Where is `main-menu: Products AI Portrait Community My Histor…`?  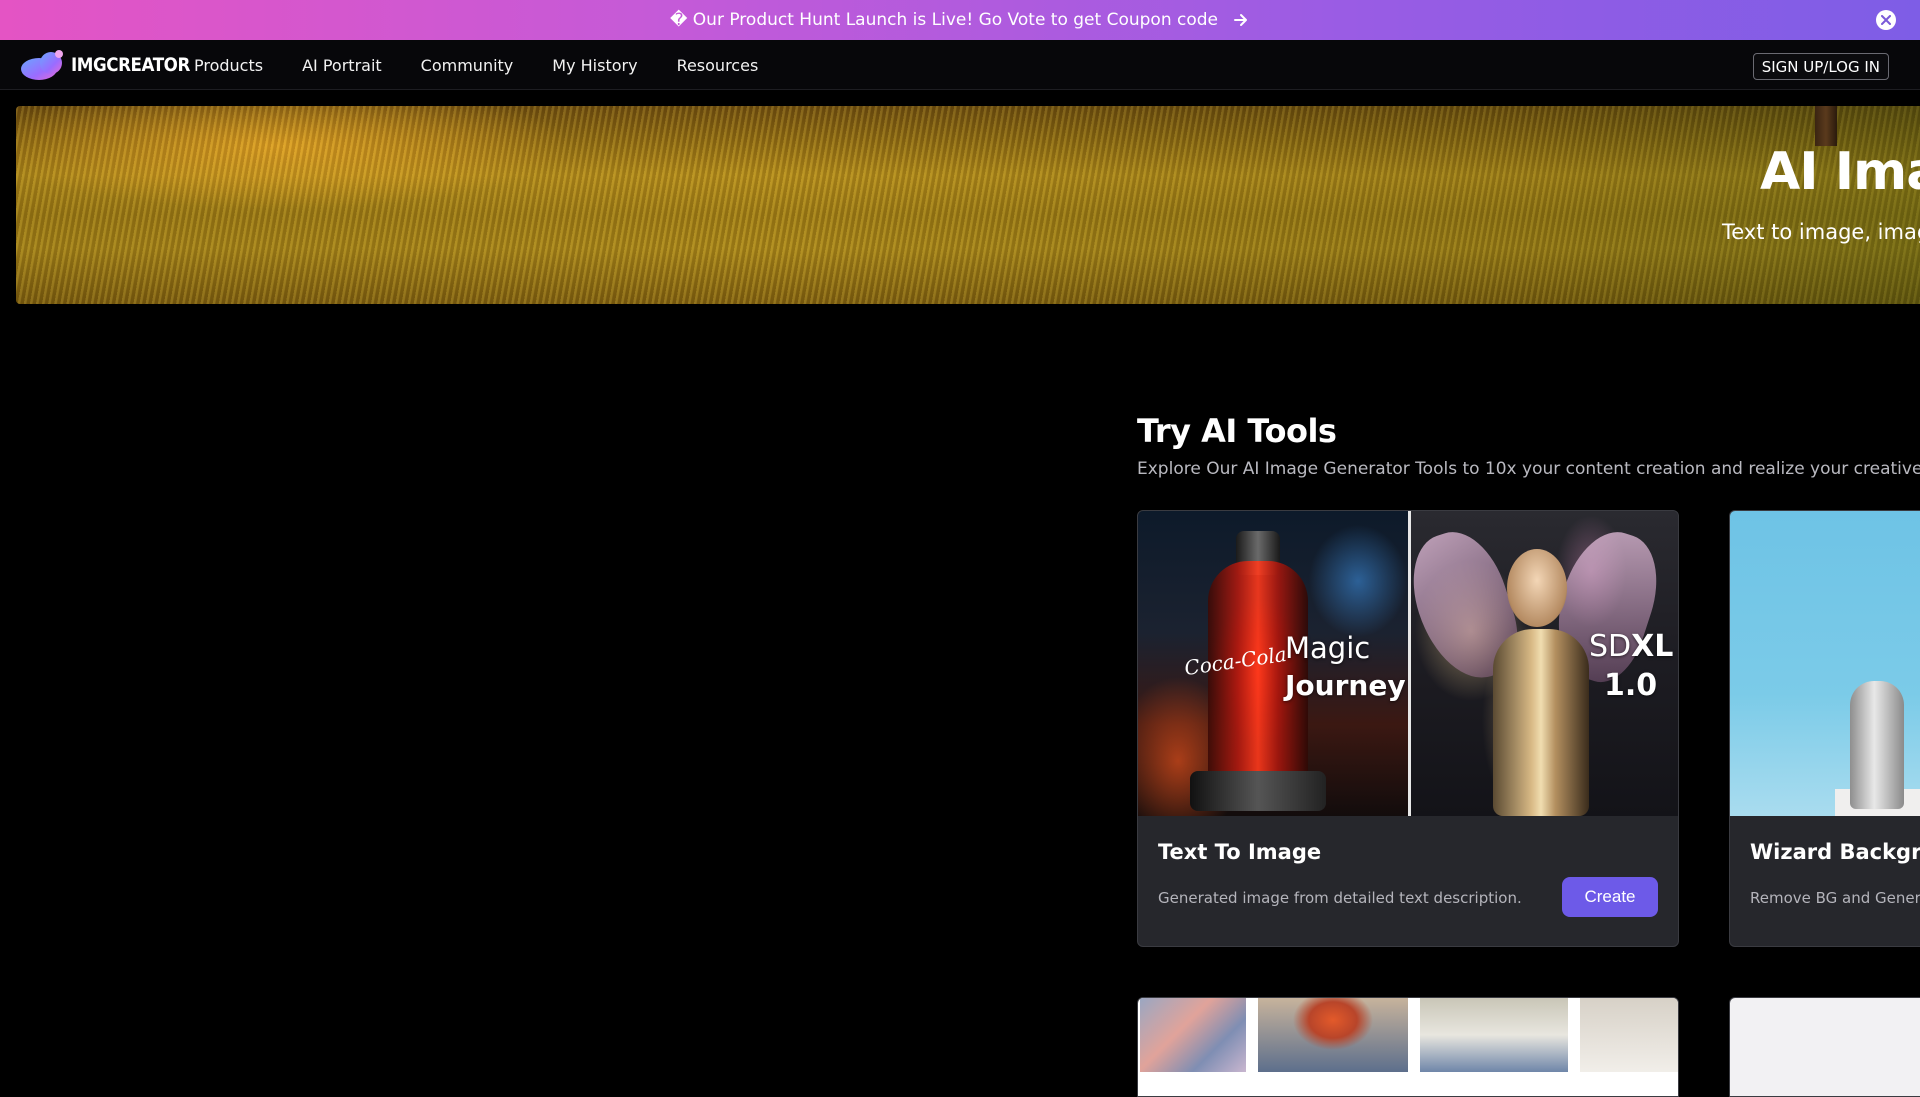 main-menu: Products AI Portrait Community My Histor… is located at coordinates (495, 65).